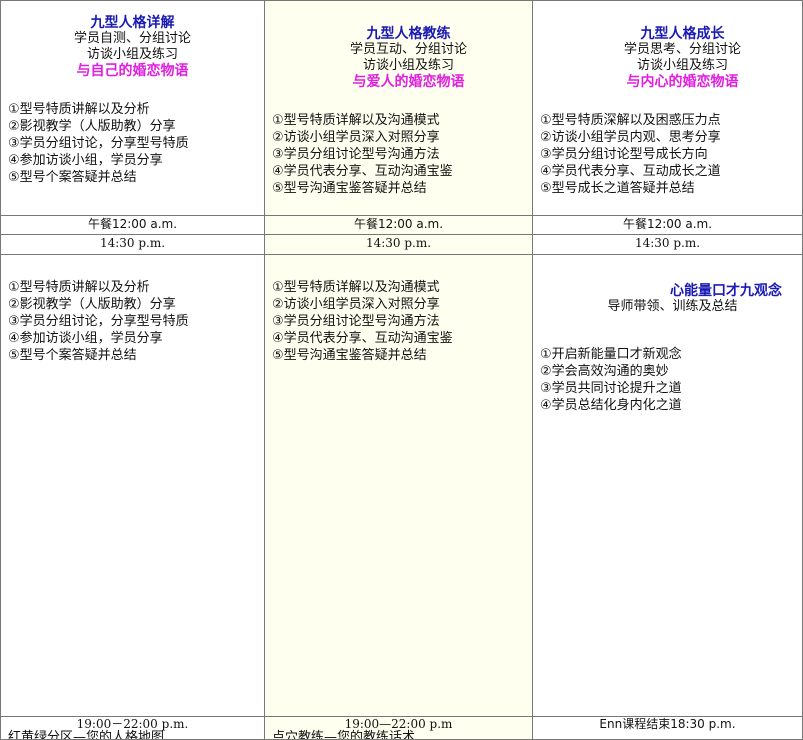  What do you see at coordinates (611, 405) in the screenshot?
I see `list-item: ④学员总结化身内化之道` at bounding box center [611, 405].